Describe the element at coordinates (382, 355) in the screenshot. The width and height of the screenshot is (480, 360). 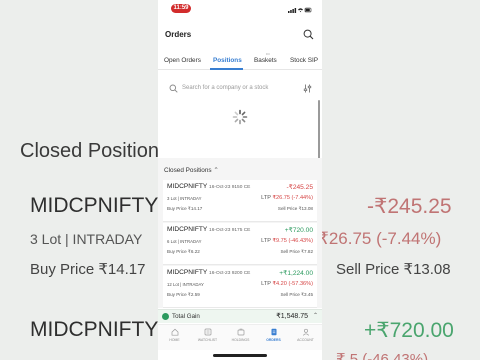
I see `bg-row2-ltp: ₹ 5 (-46.43%)` at that location.